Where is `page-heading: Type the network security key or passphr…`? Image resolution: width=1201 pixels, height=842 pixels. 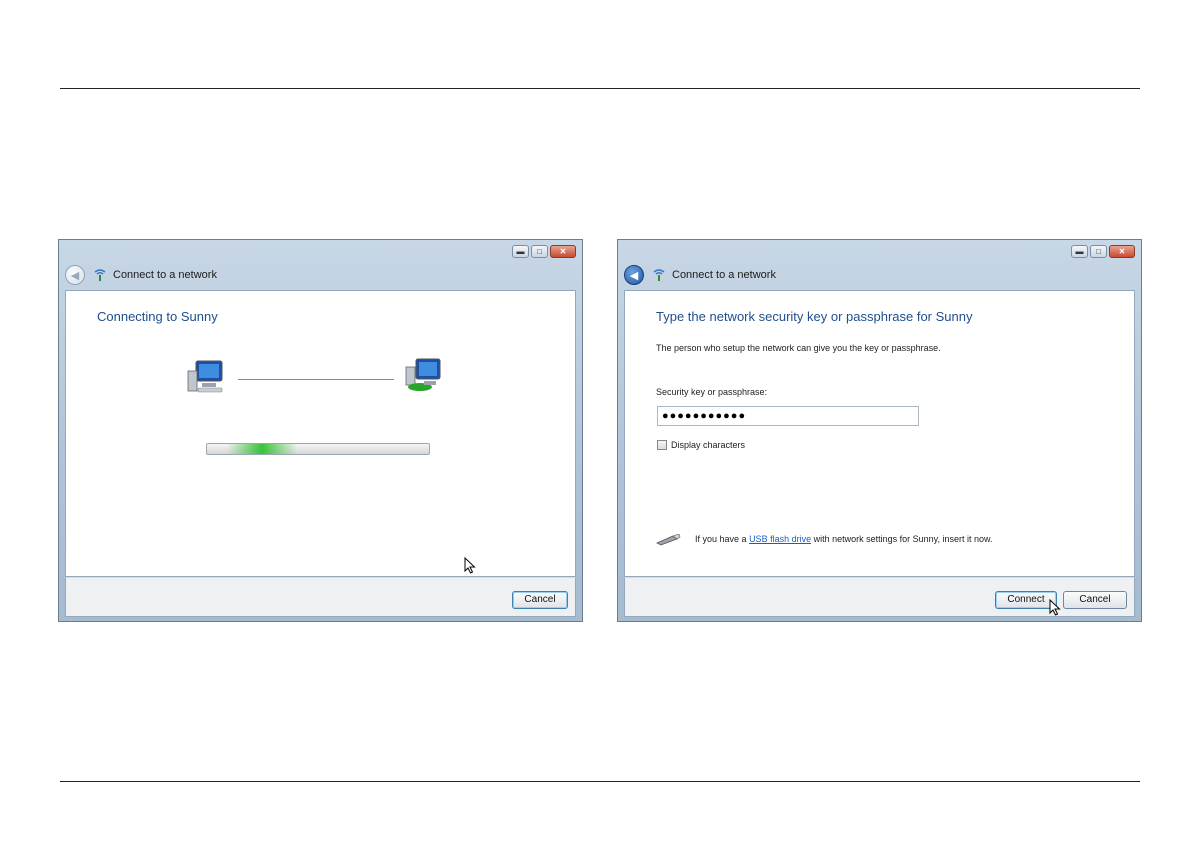
page-heading: Type the network security key or passphr… is located at coordinates (814, 316).